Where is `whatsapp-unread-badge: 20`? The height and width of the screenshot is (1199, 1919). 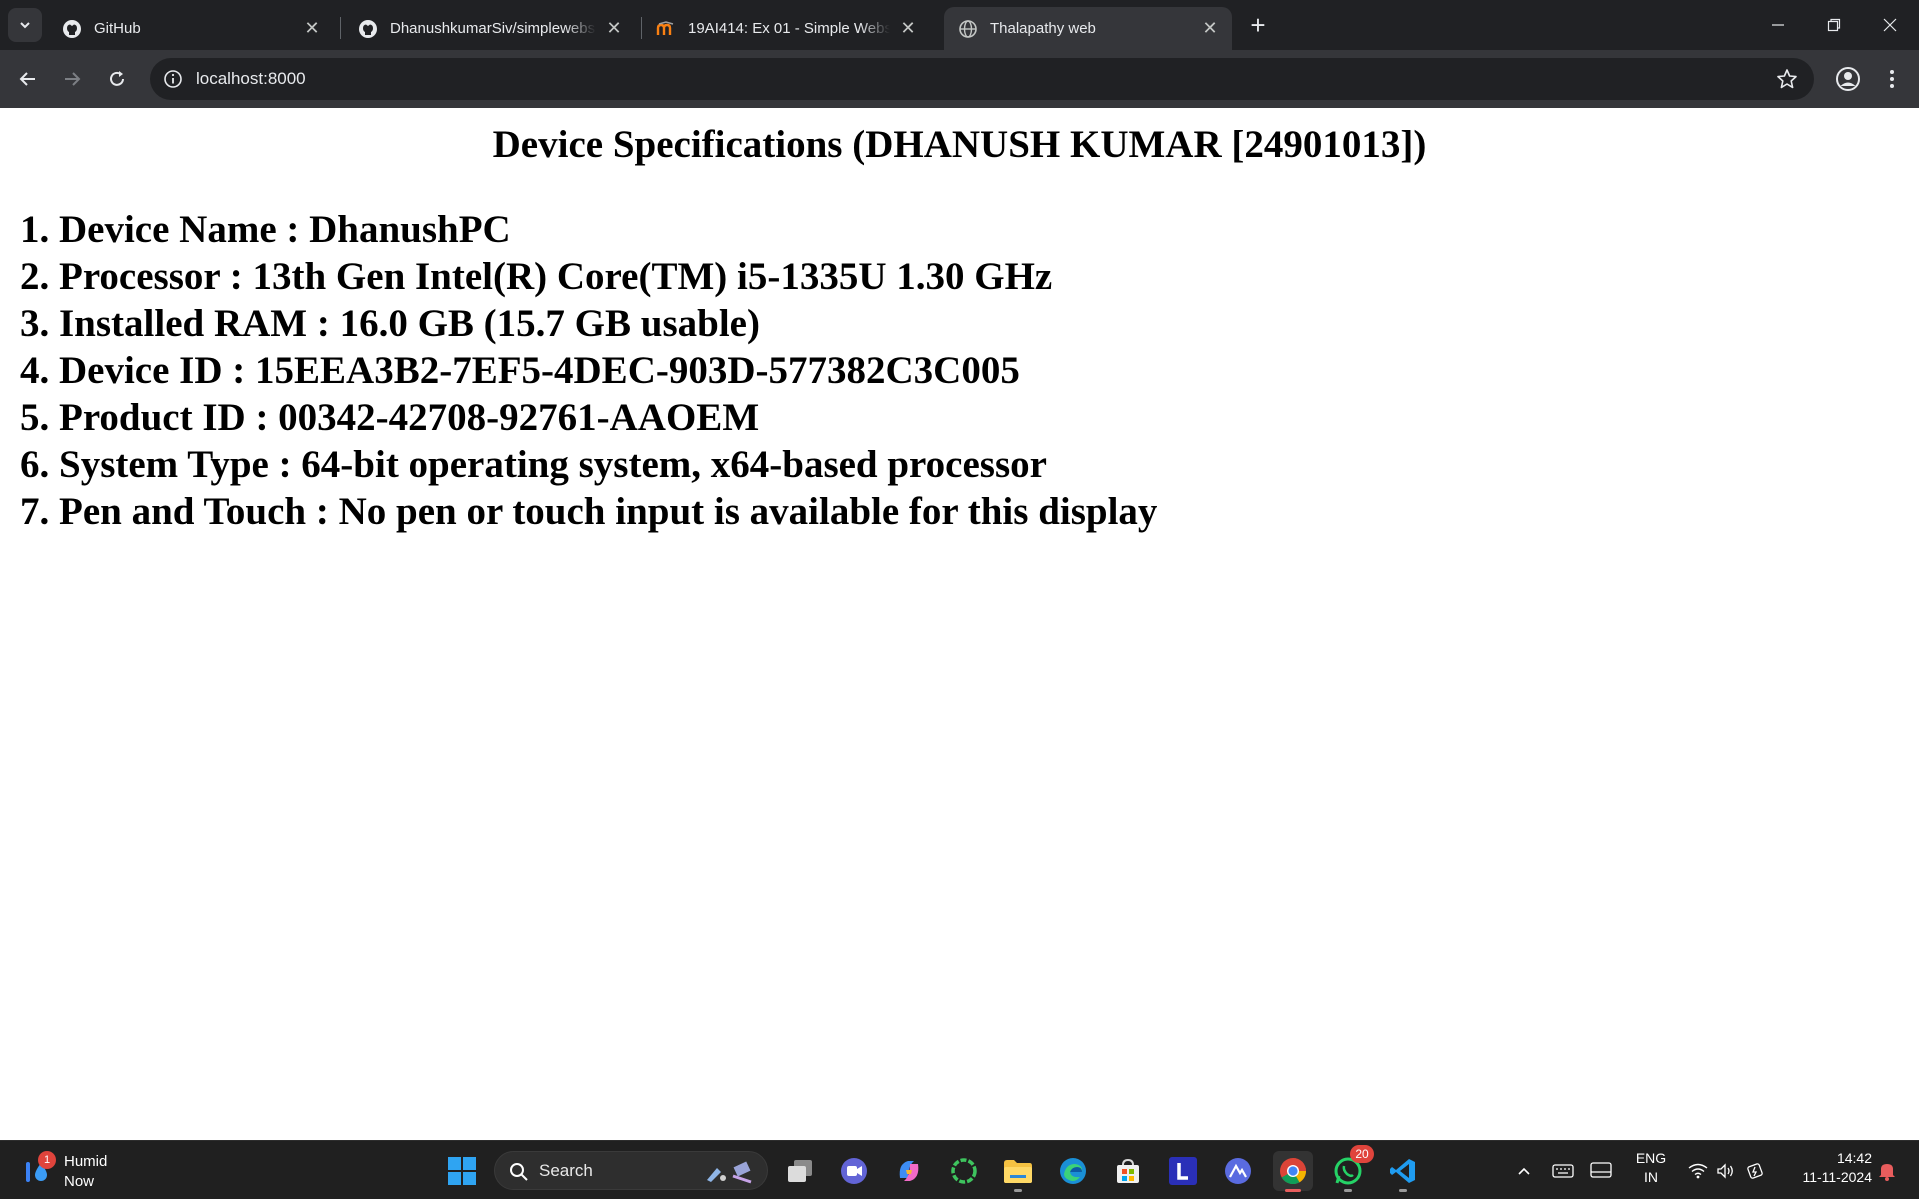
whatsapp-unread-badge: 20 is located at coordinates (1362, 1154).